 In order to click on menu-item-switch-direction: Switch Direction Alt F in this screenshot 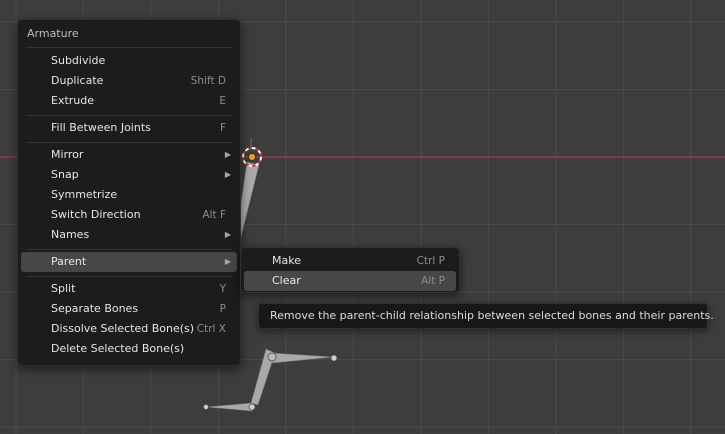, I will do `click(129, 215)`.